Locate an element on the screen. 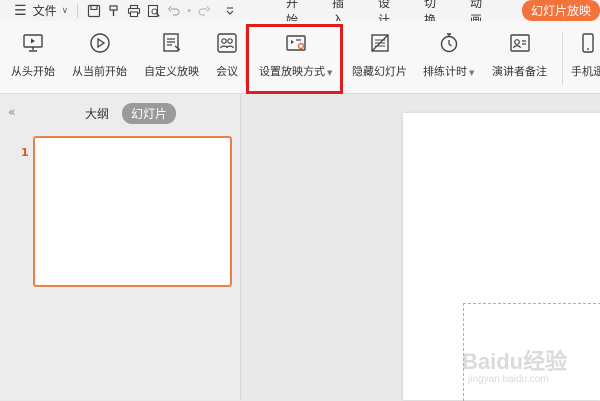 The image size is (600, 401). tab-slideshow: 幻灯片放映 is located at coordinates (561, 10).